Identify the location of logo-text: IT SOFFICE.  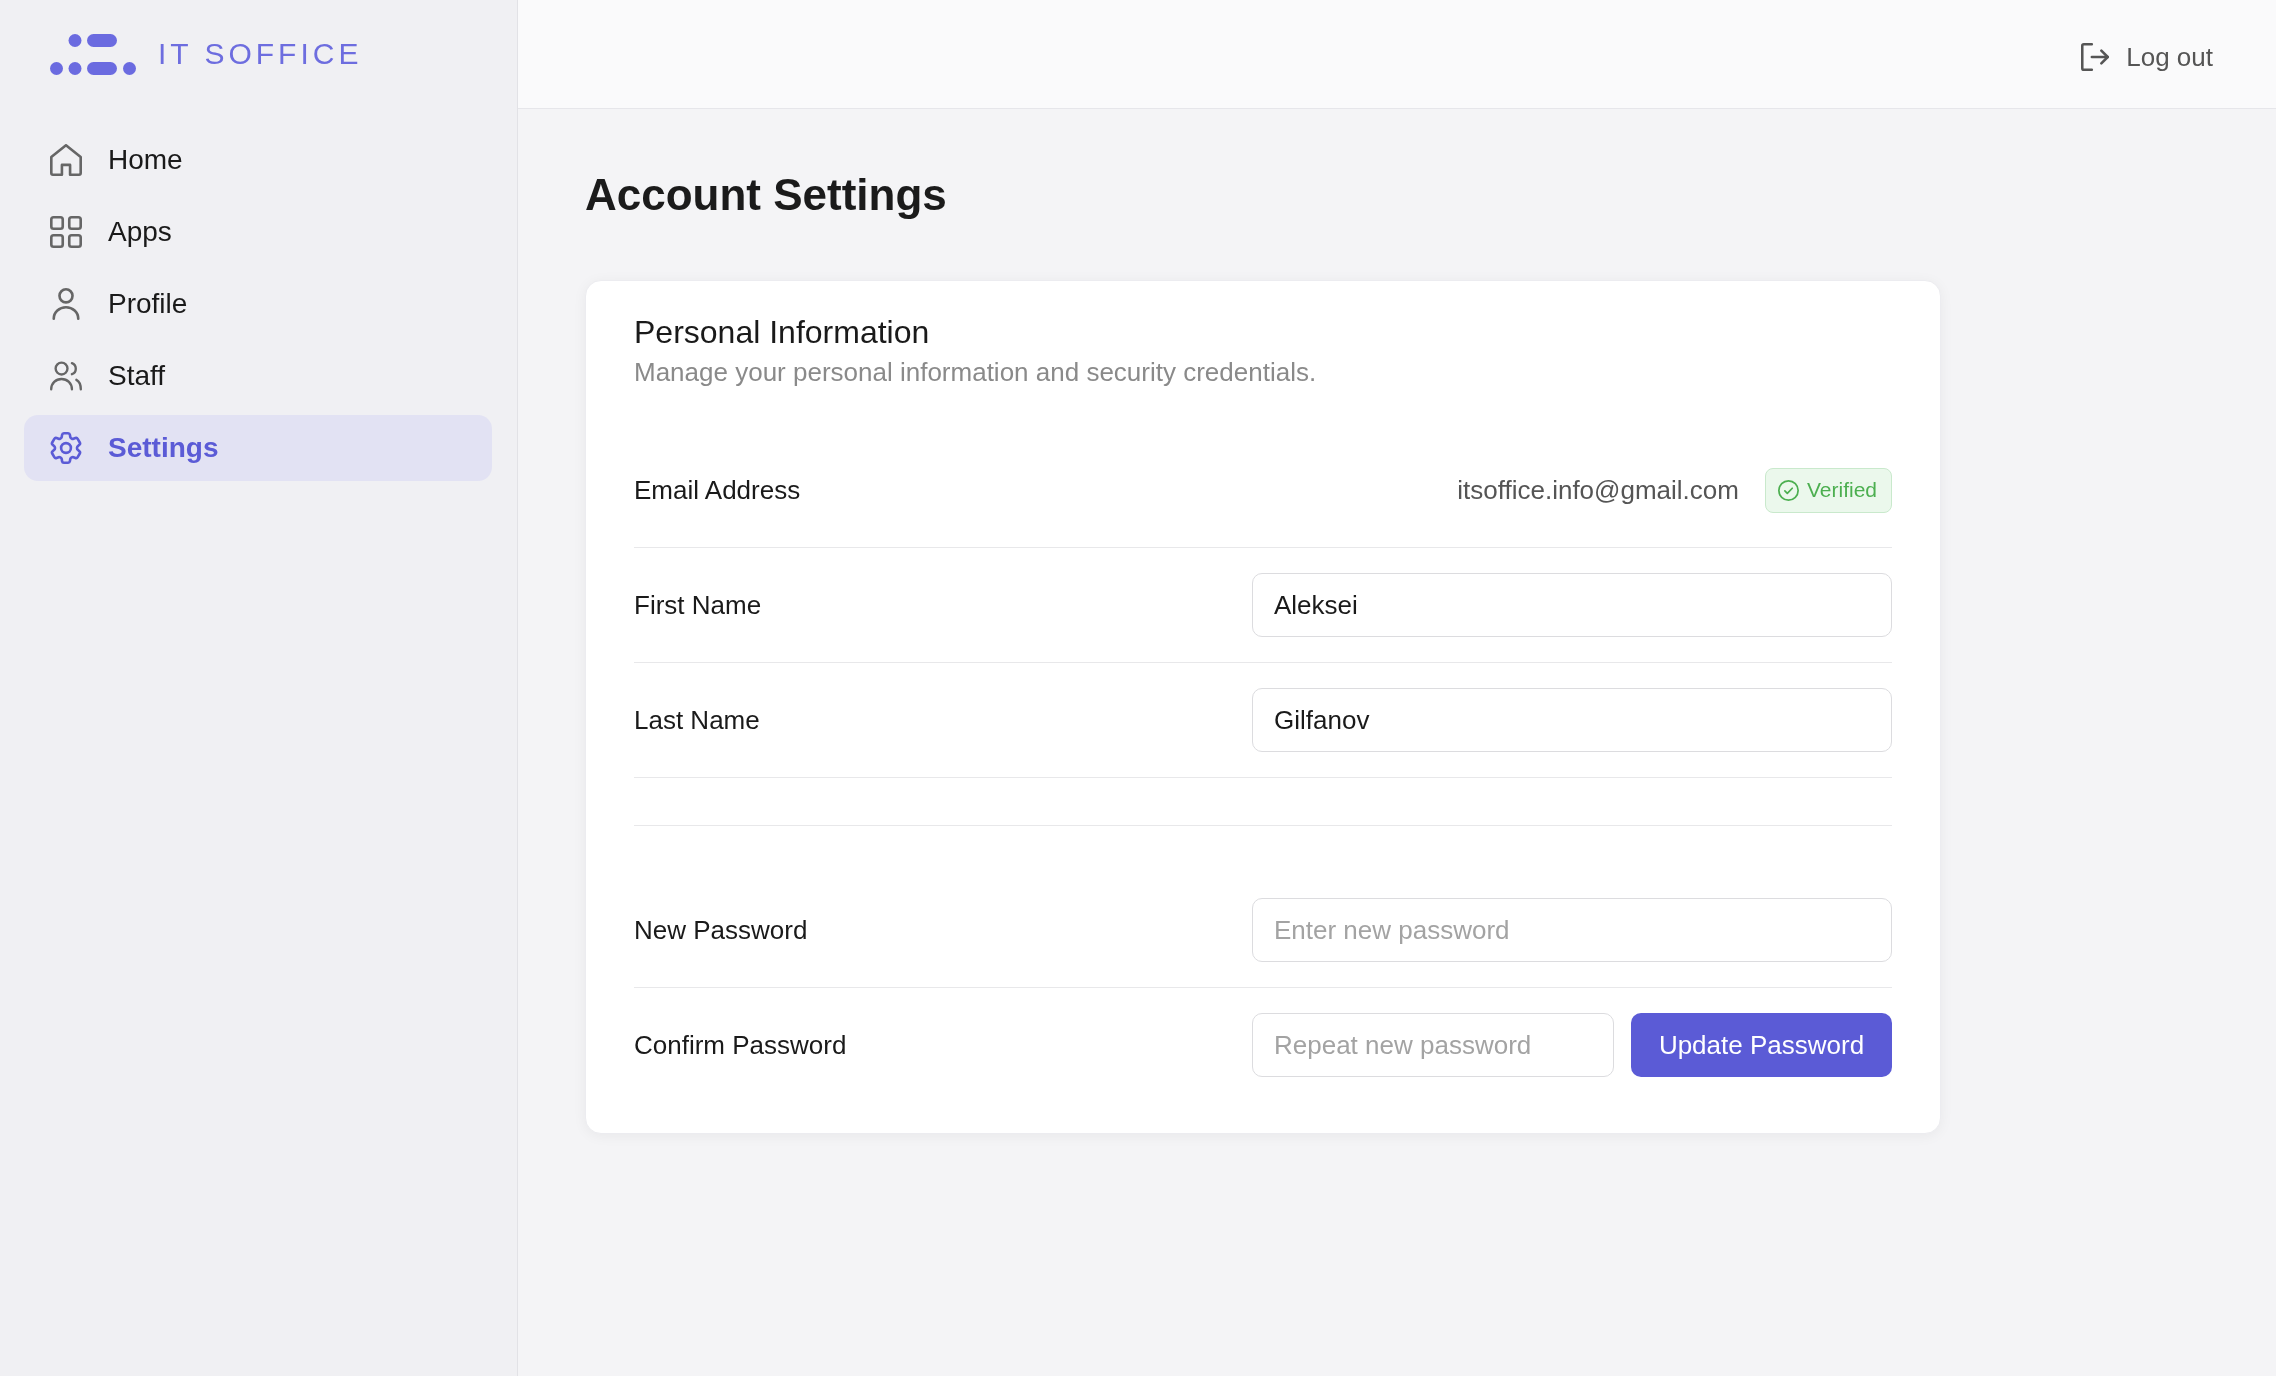
(260, 54).